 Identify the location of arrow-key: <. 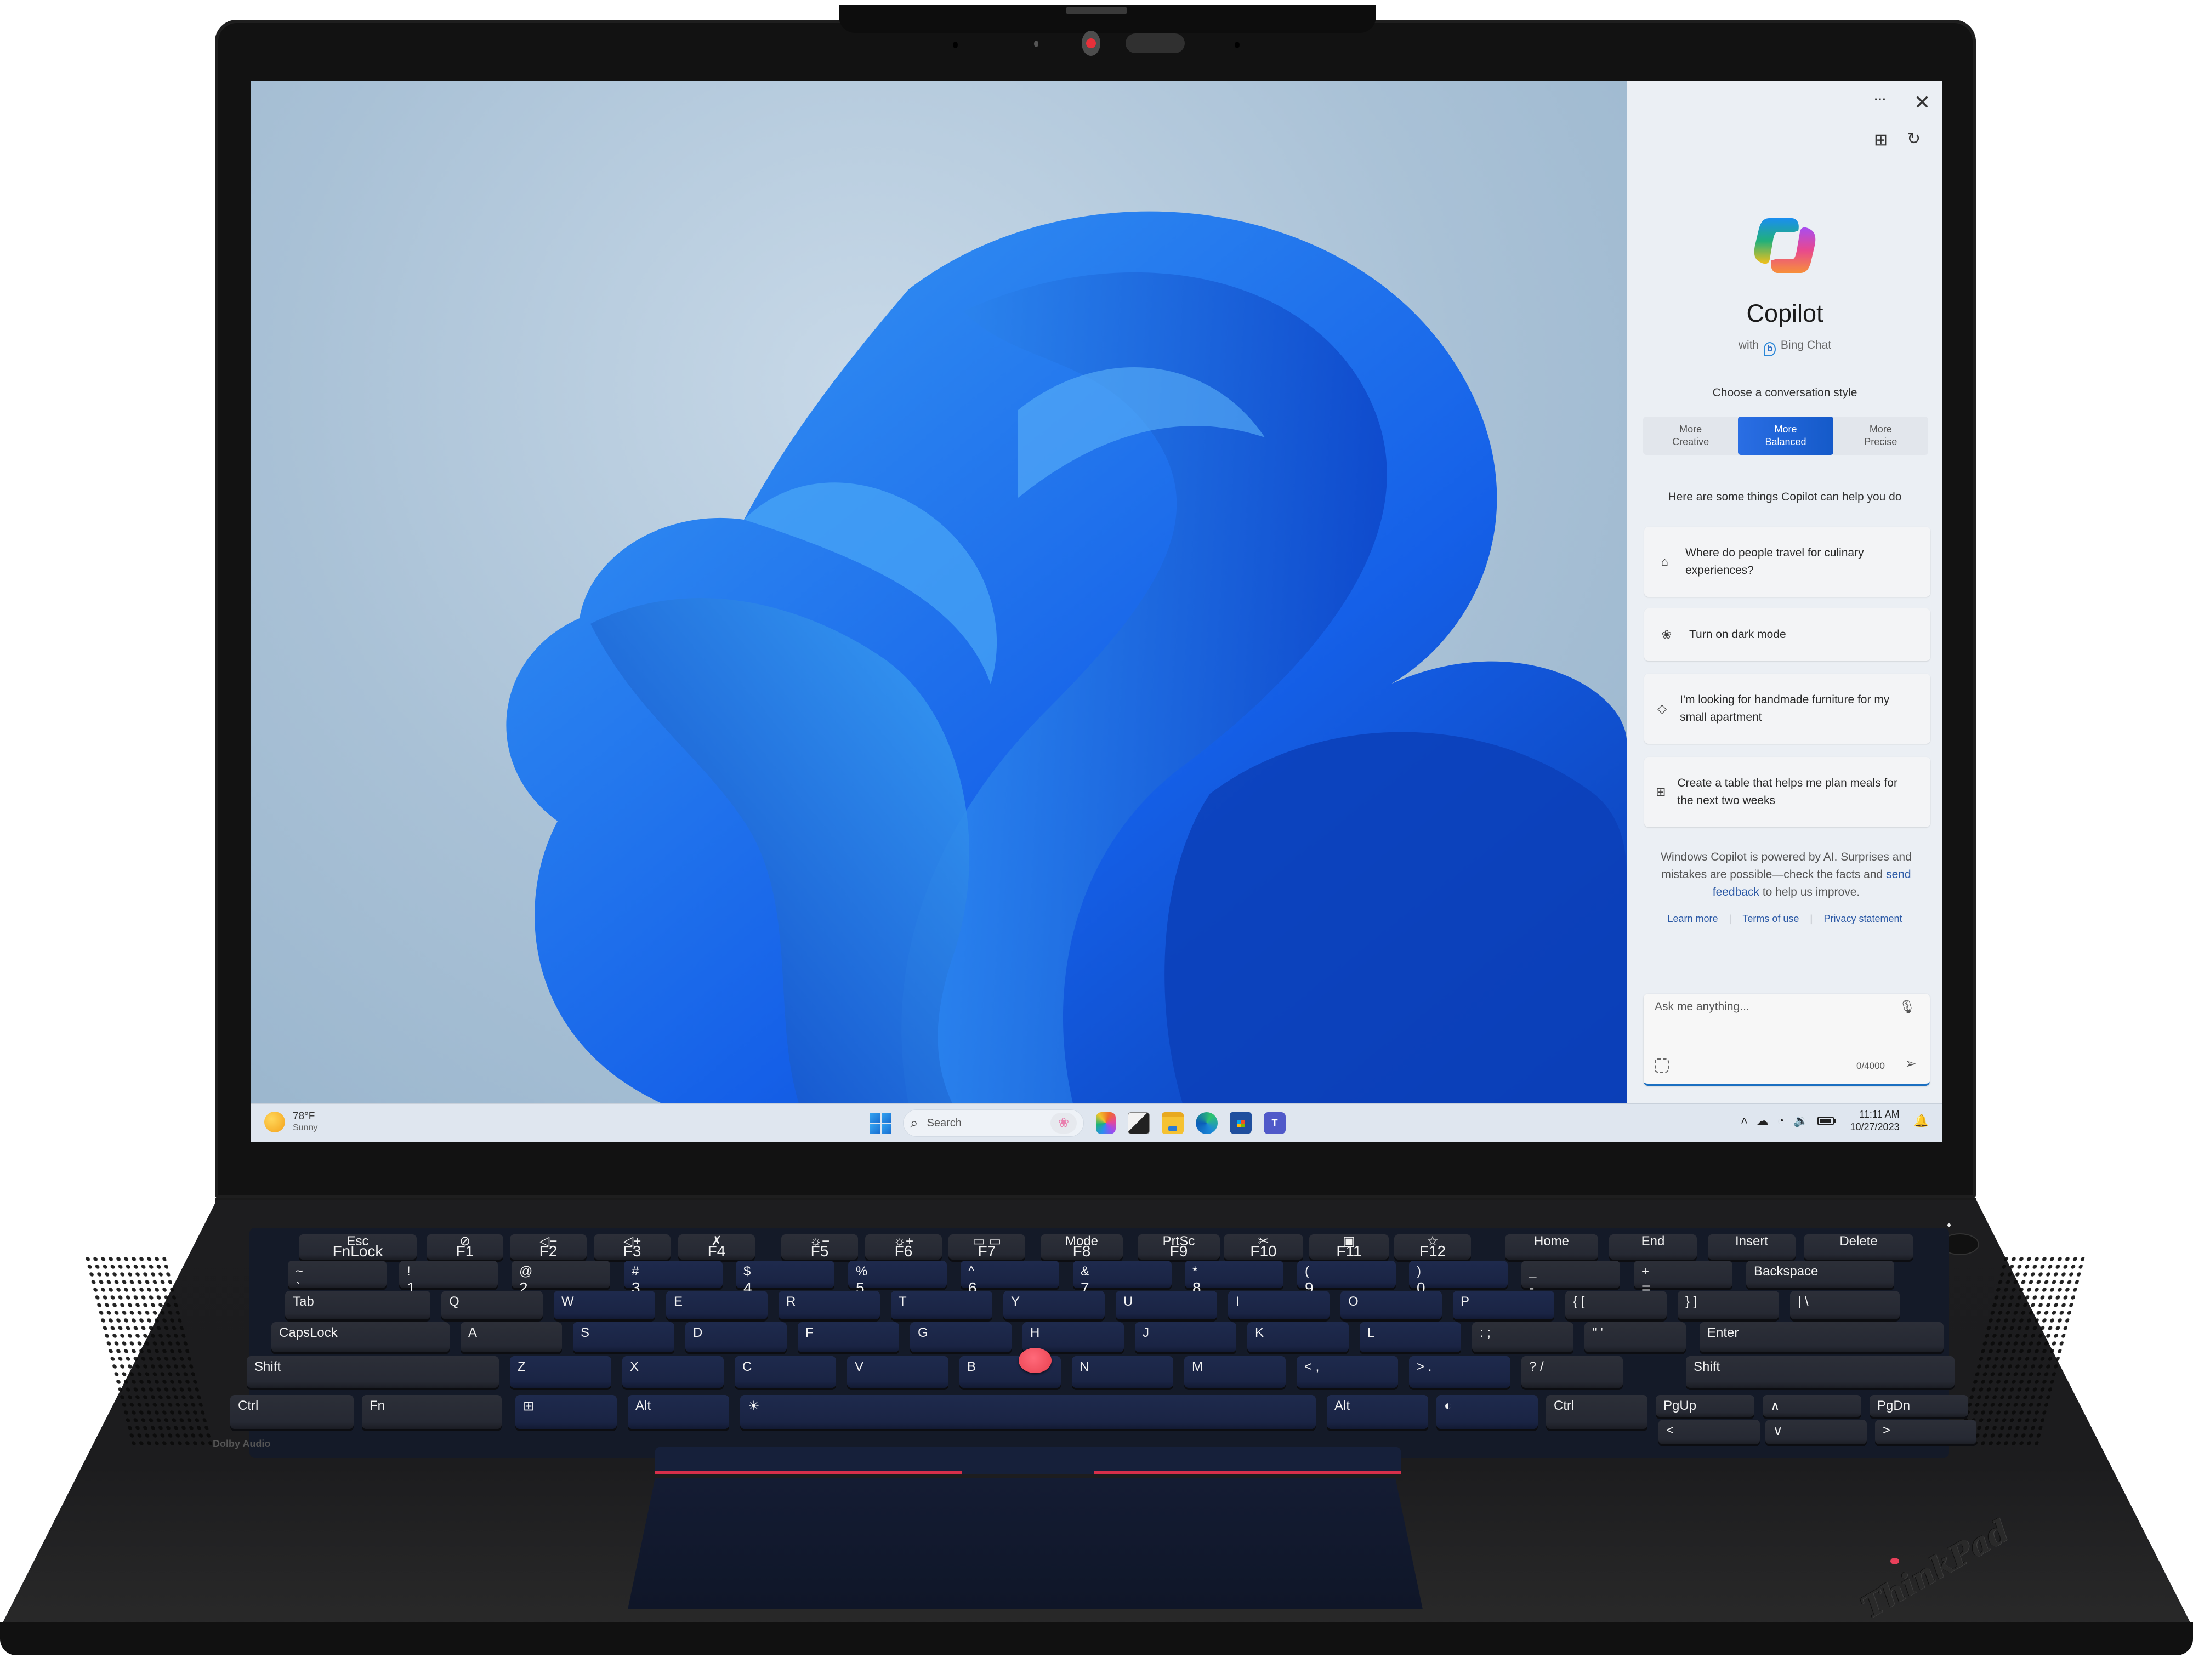
(1709, 1432).